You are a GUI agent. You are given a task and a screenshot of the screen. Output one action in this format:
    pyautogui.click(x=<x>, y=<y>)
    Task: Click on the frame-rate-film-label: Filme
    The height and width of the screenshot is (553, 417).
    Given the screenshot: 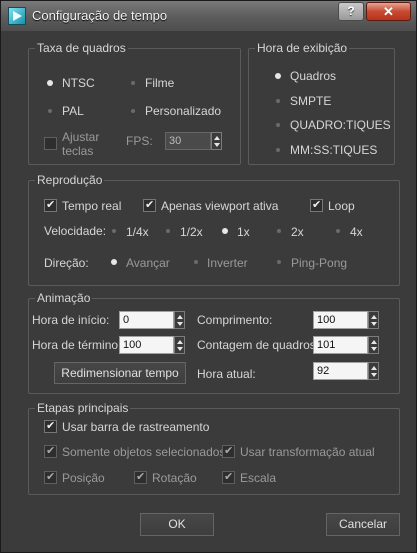 What is the action you would take?
    pyautogui.click(x=159, y=83)
    